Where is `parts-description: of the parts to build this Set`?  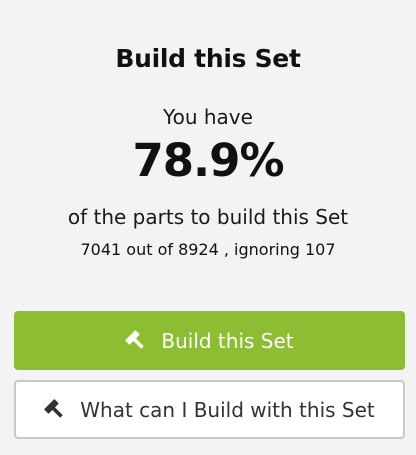
parts-description: of the parts to build this Set is located at coordinates (208, 217).